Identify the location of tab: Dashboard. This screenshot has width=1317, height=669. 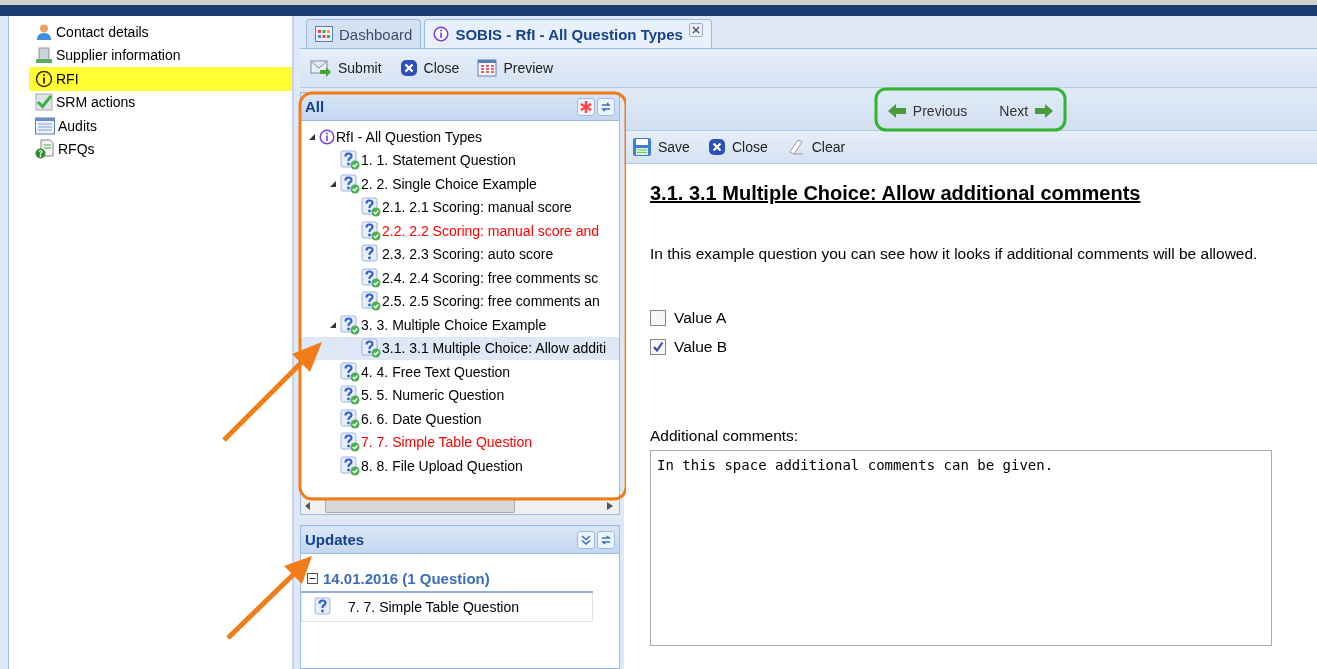
(364, 33).